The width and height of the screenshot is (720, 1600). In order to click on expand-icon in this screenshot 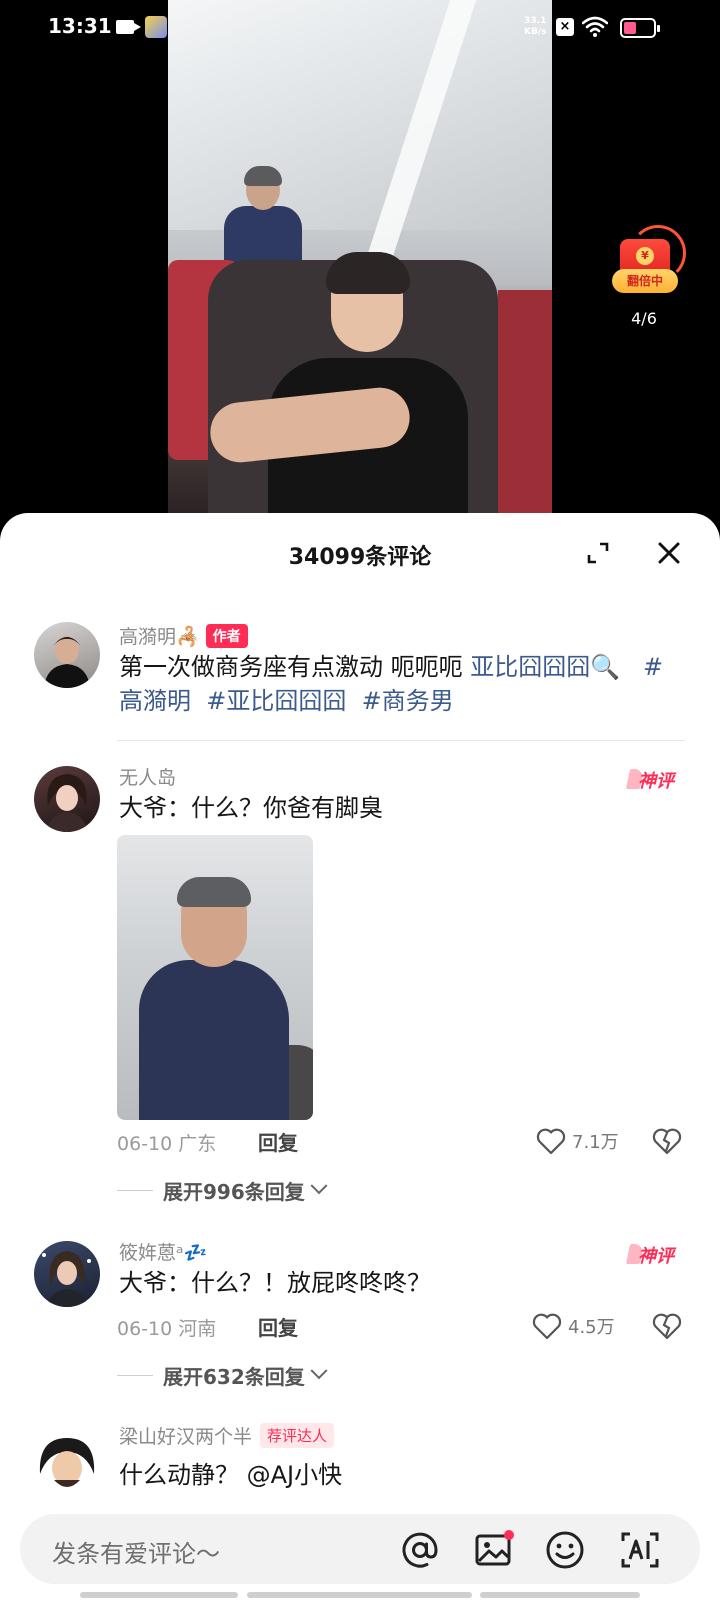, I will do `click(598, 553)`.